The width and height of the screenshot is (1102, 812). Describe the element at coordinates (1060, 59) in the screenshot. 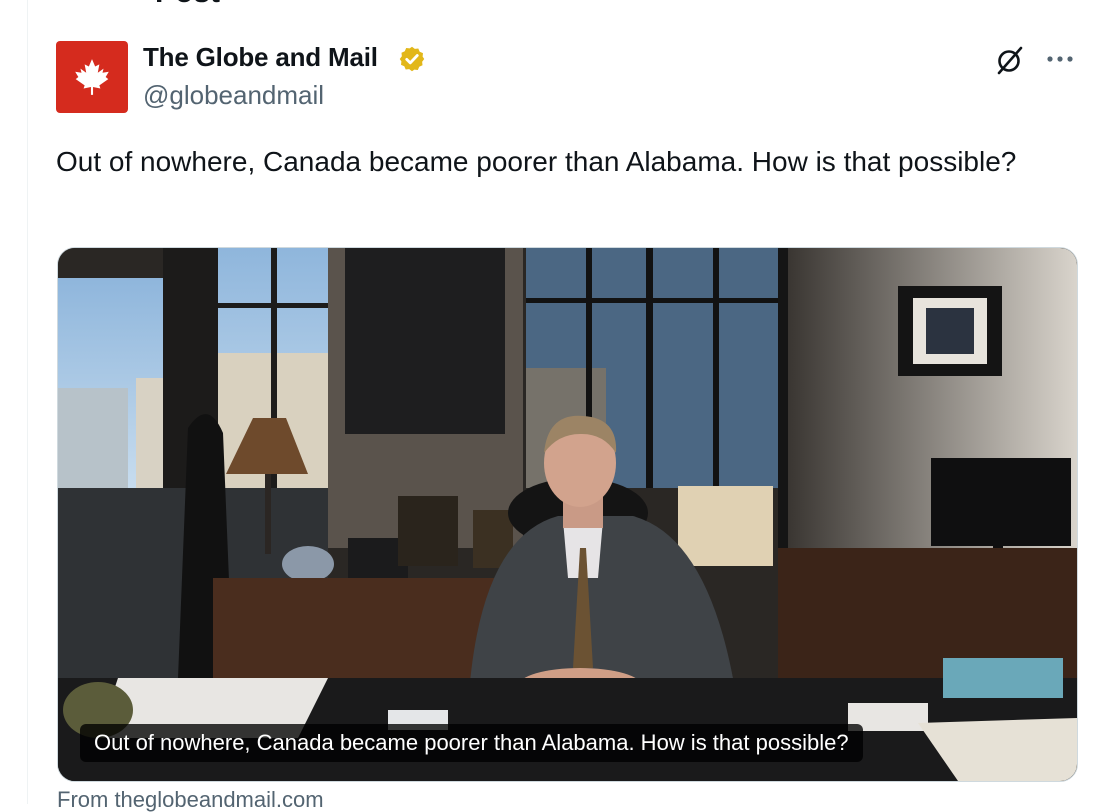

I see `more-options-icon` at that location.